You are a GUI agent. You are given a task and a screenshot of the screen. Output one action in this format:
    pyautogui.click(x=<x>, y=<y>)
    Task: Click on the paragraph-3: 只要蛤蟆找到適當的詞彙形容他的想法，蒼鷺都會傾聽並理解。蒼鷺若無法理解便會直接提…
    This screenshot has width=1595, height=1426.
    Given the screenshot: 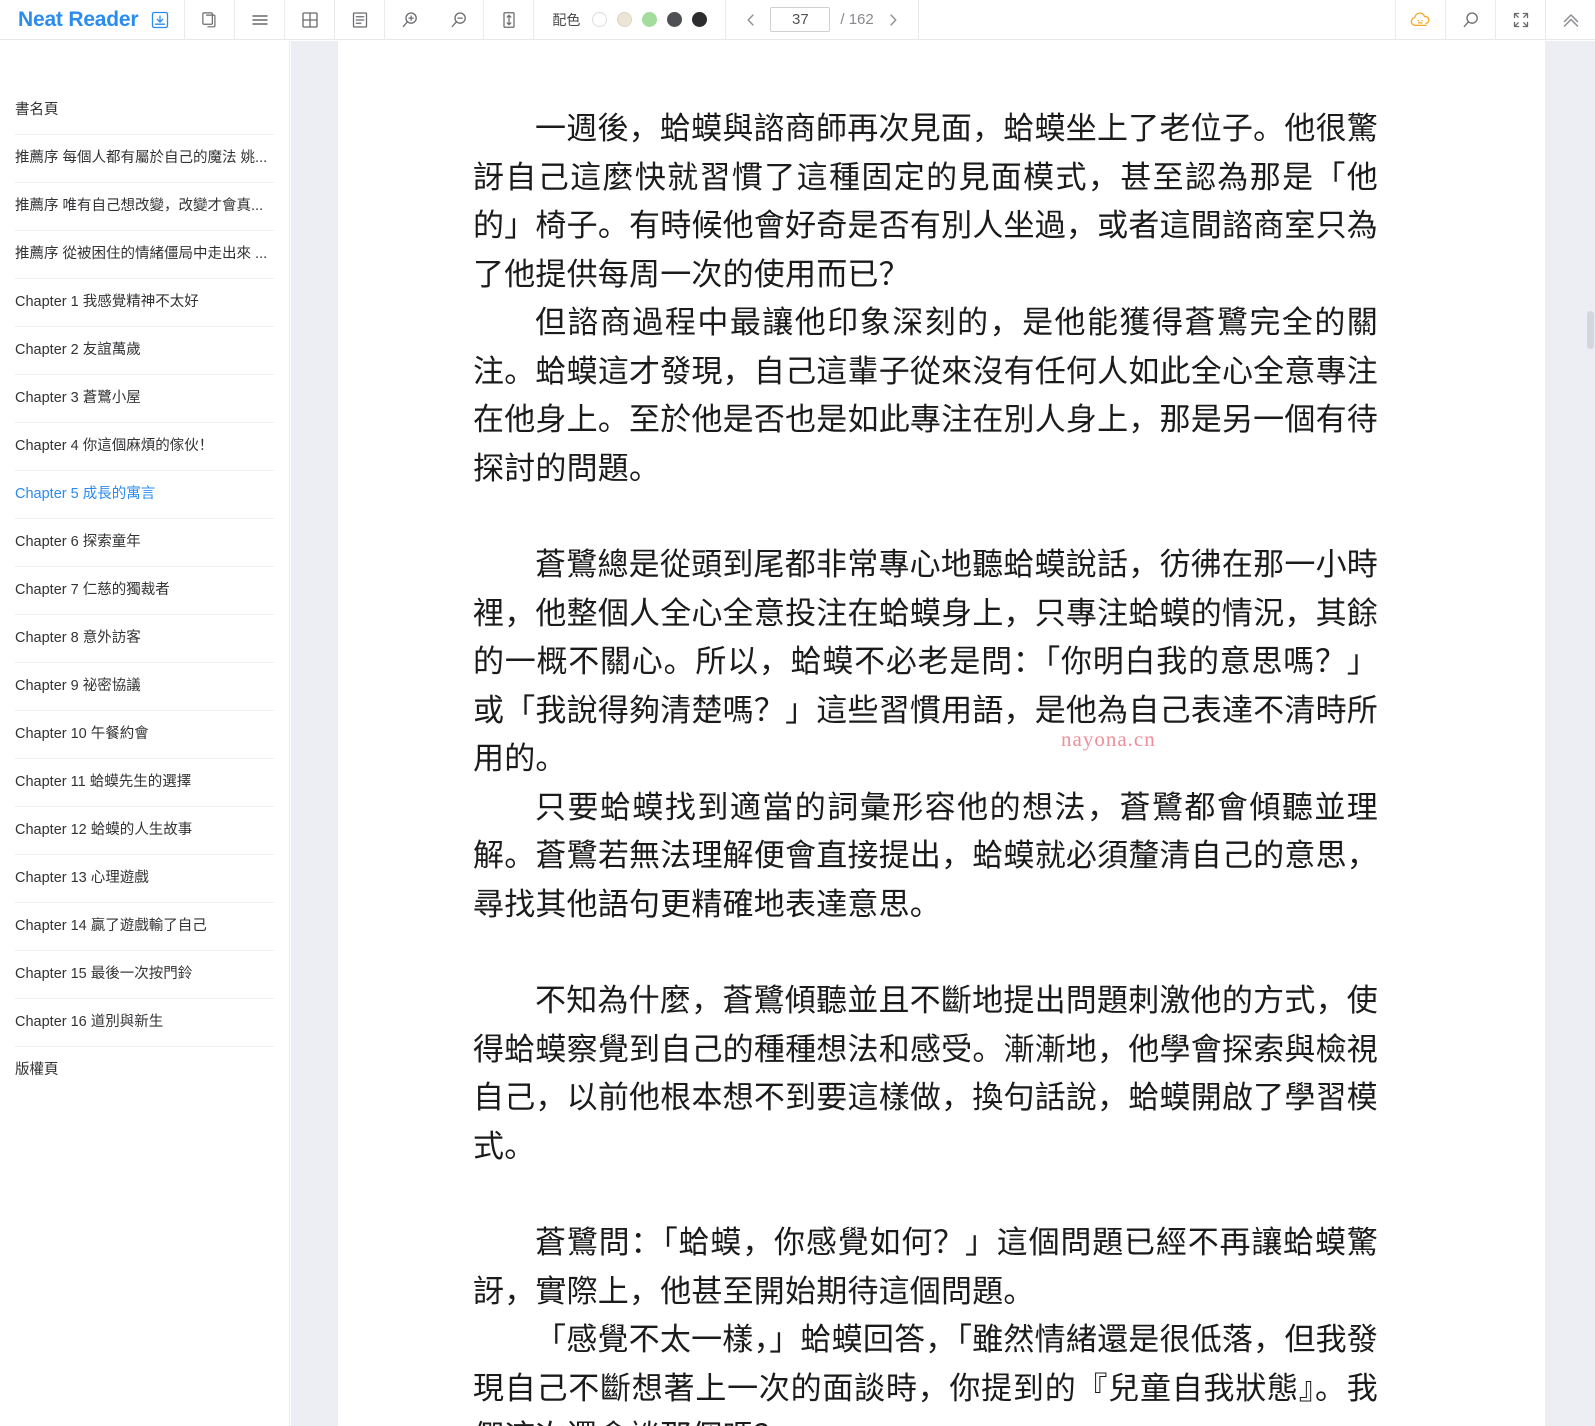 What is the action you would take?
    pyautogui.click(x=925, y=855)
    